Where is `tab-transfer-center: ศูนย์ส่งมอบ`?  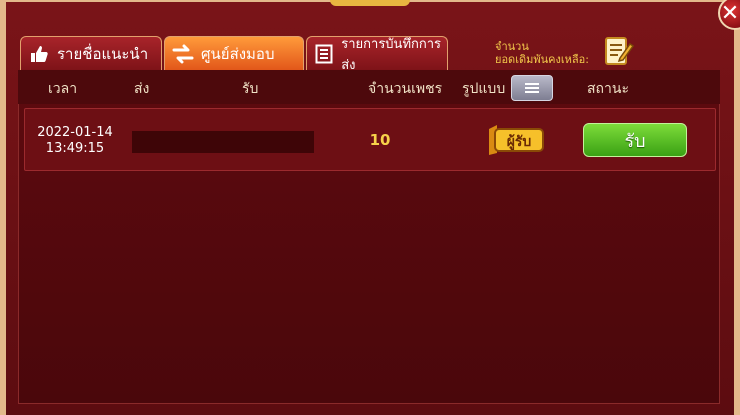 tab-transfer-center: ศูนย์ส่งมอบ is located at coordinates (234, 53).